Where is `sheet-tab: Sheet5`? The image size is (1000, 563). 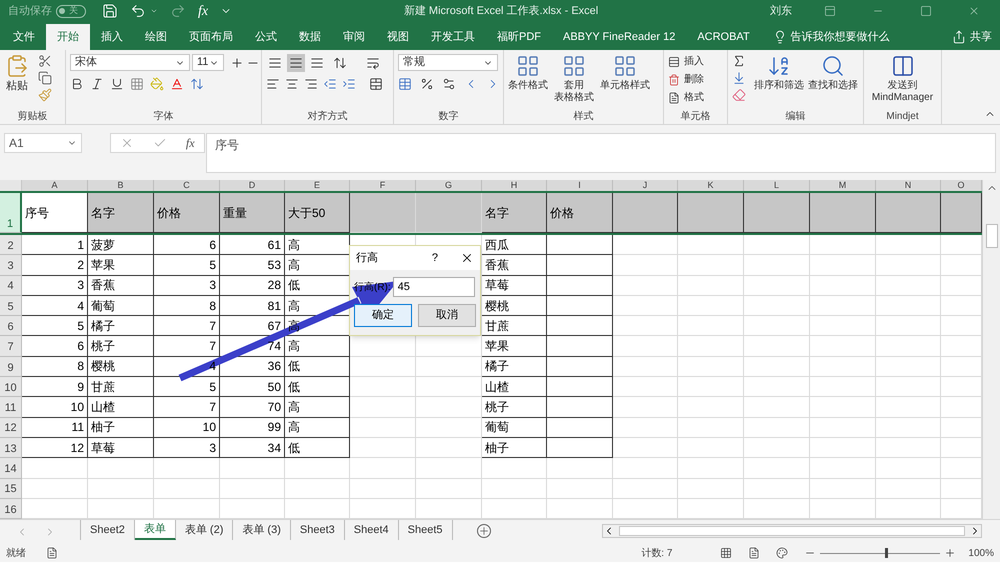 sheet-tab: Sheet5 is located at coordinates (425, 530).